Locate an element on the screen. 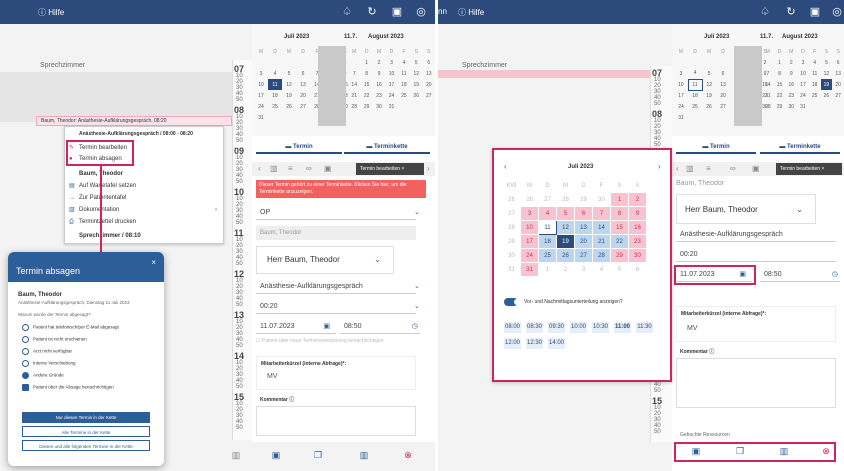 The width and height of the screenshot is (844, 471). calendar-day: 20 is located at coordinates (723, 95).